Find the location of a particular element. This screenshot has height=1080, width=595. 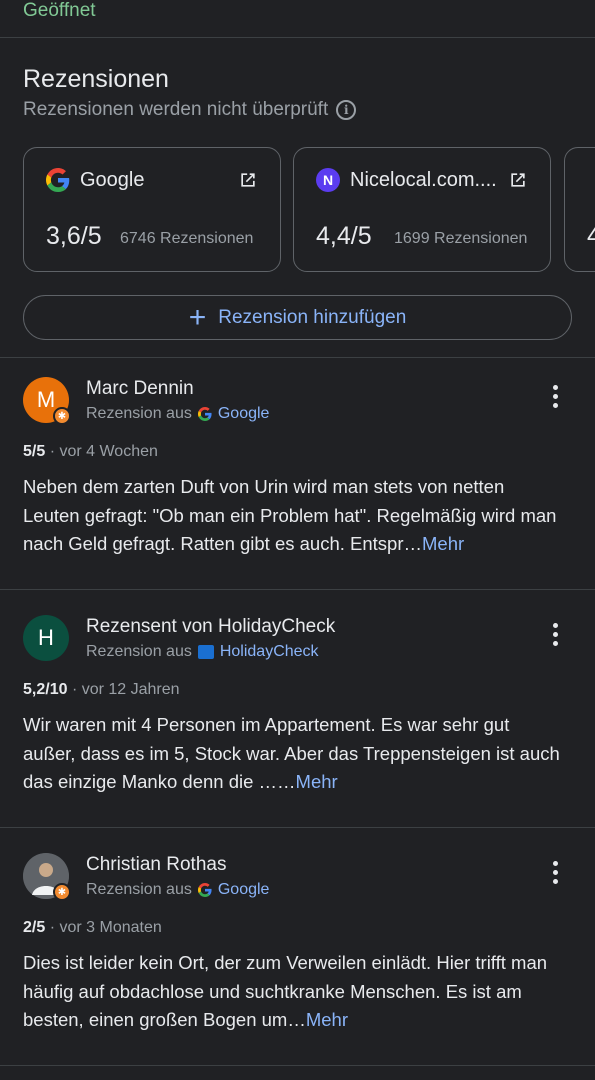

source-name: Google is located at coordinates (95, 180).